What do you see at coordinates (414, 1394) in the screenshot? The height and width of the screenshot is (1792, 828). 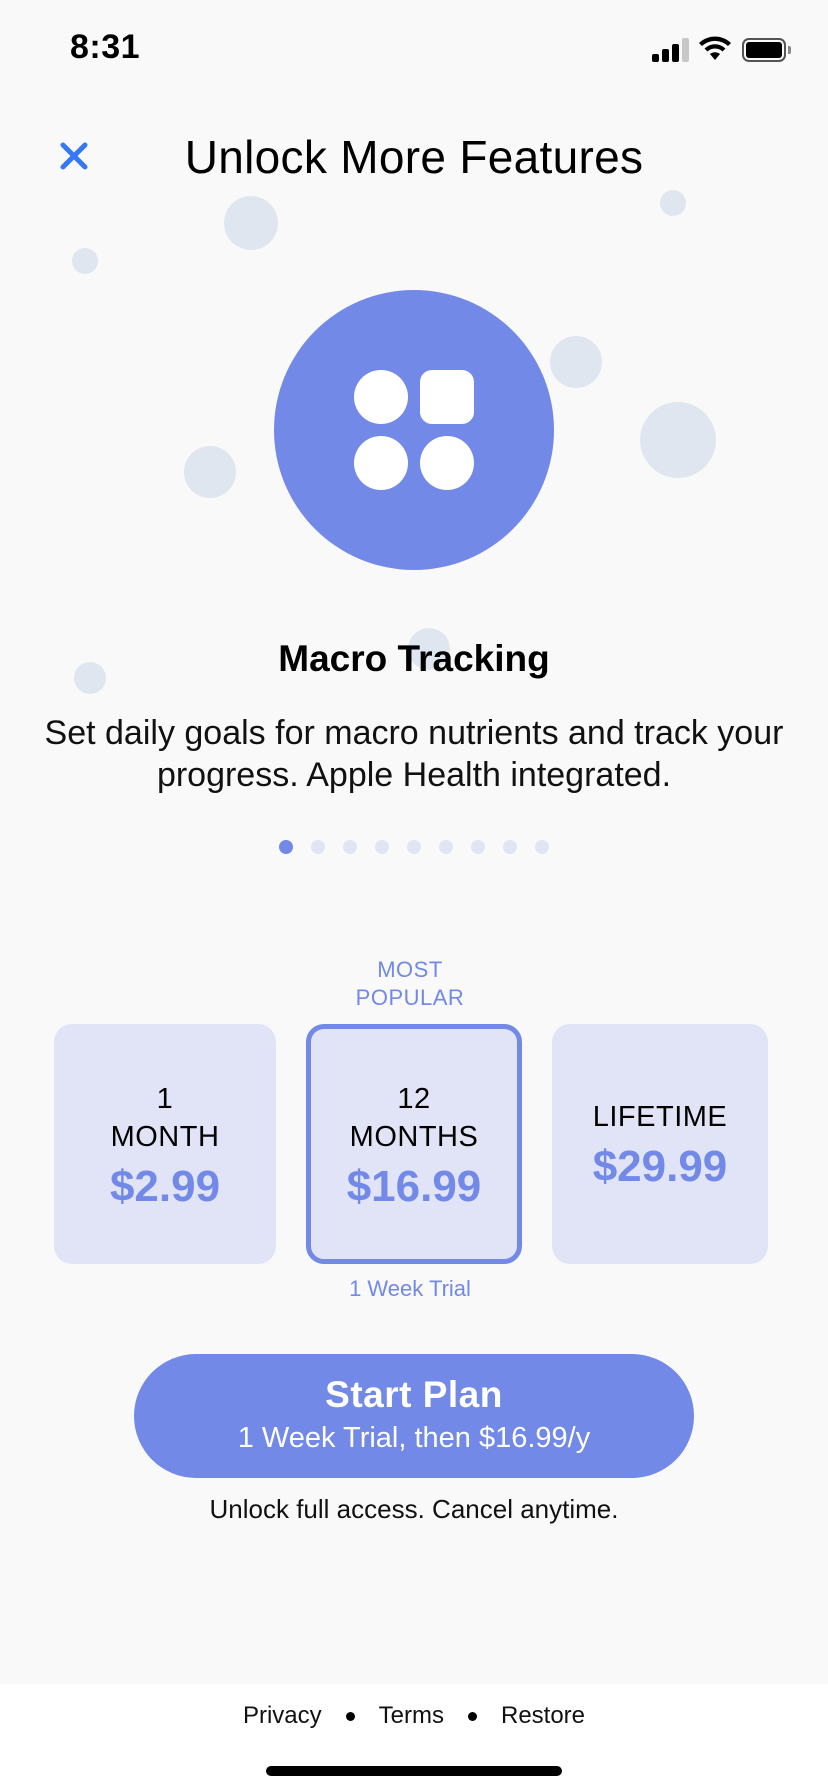 I see `start-plan-label: Start Plan` at bounding box center [414, 1394].